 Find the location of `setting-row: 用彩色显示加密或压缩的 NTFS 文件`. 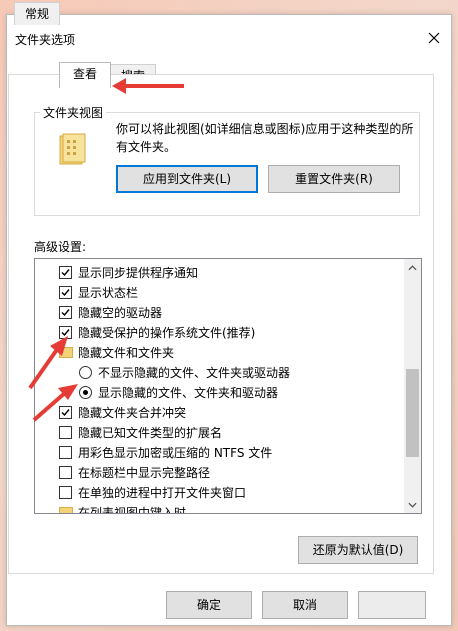

setting-row: 用彩色显示加密或压缩的 NTFS 文件 is located at coordinates (215, 453).